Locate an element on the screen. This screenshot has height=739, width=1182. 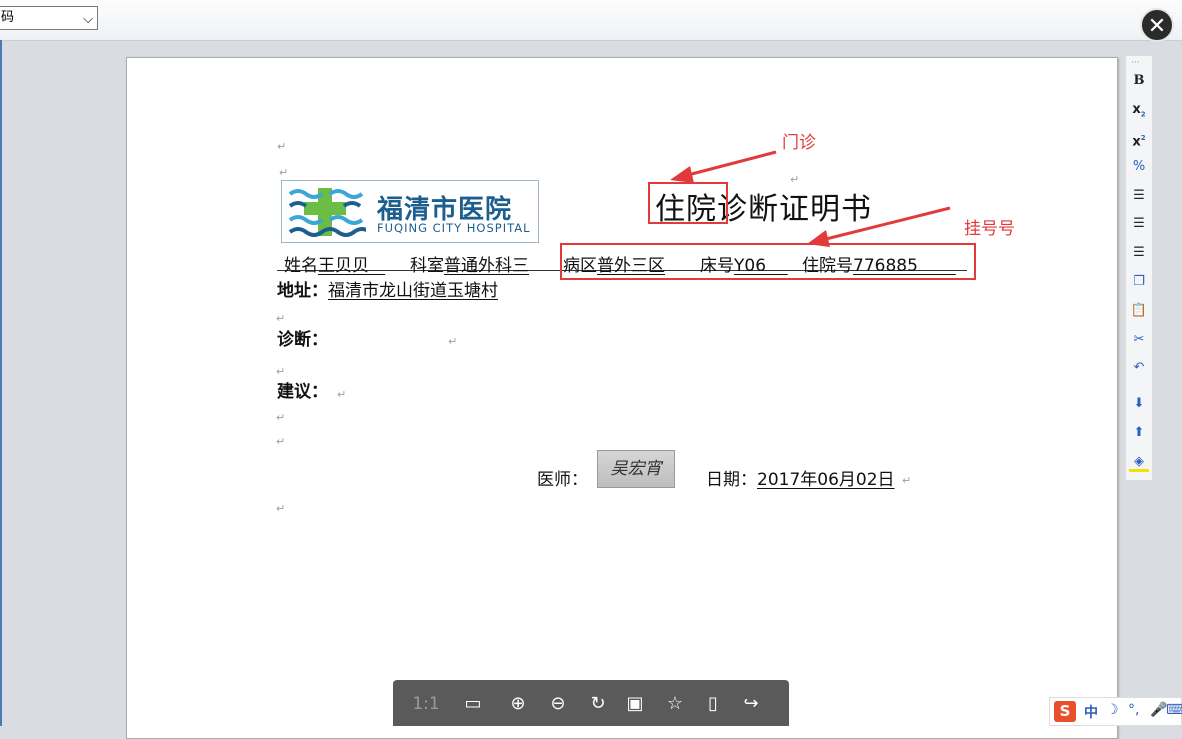
fill-color-icon: ◈ is located at coordinates (1139, 462).